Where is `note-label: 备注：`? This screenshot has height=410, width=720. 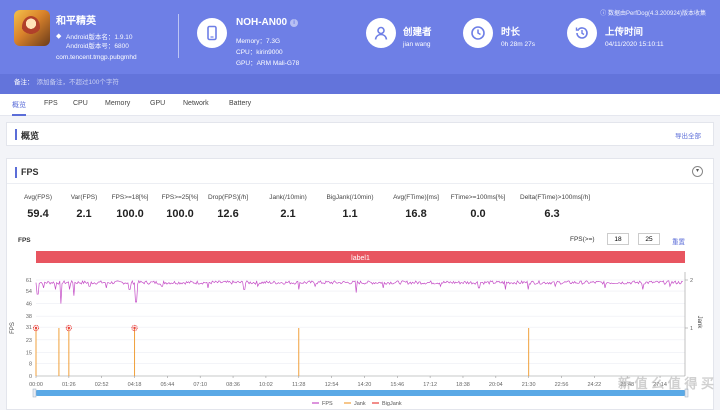 note-label: 备注： is located at coordinates (24, 82).